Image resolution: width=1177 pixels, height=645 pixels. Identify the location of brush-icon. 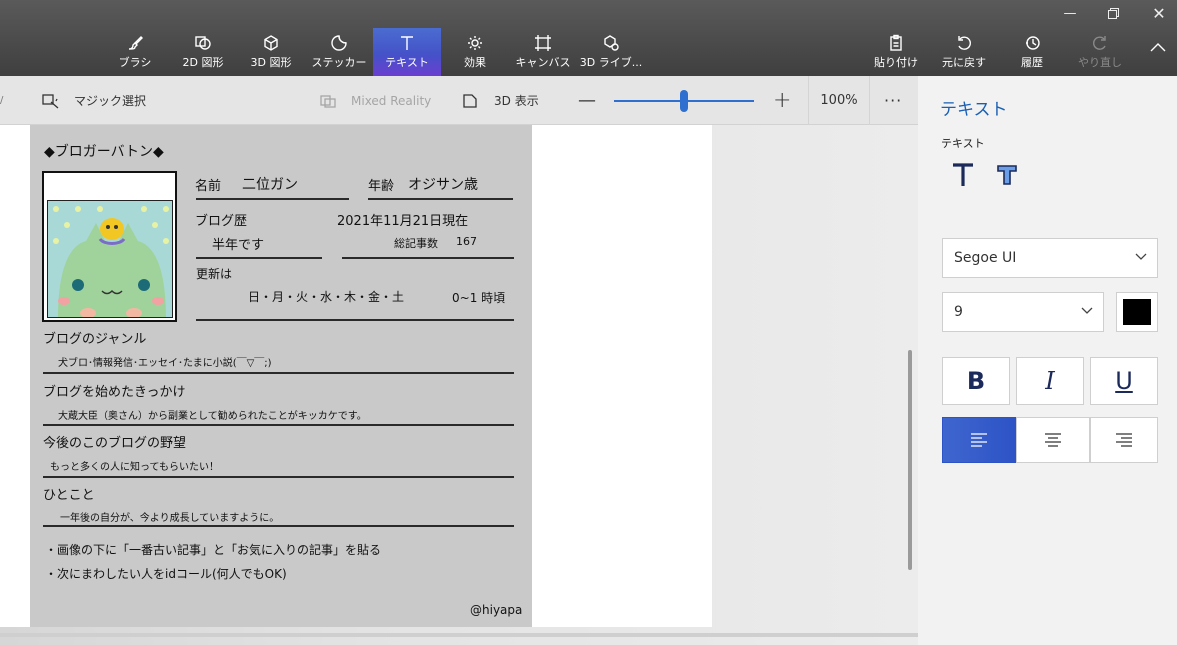
(135, 43).